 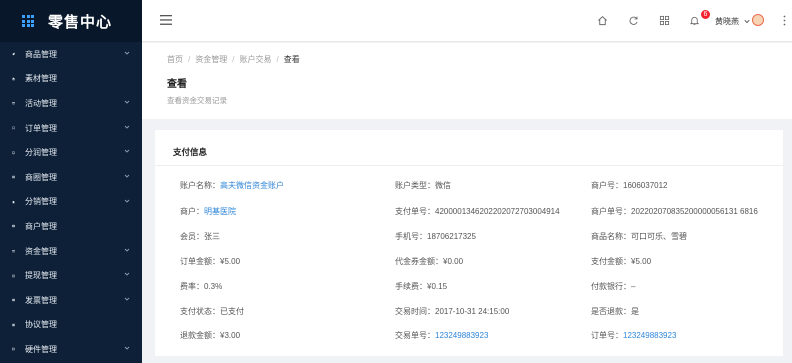 I want to click on info-field: 付款银行：–, so click(x=613, y=286).